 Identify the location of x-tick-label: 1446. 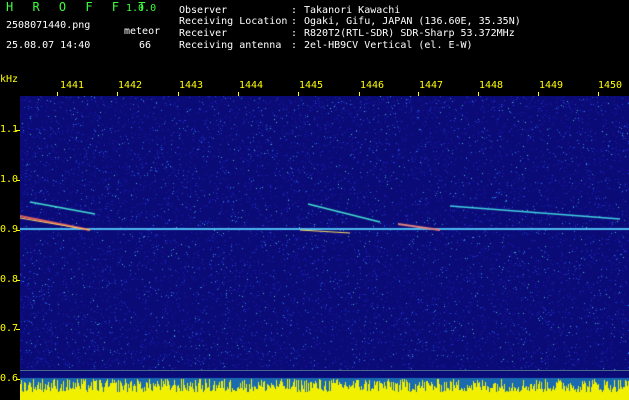
(372, 85).